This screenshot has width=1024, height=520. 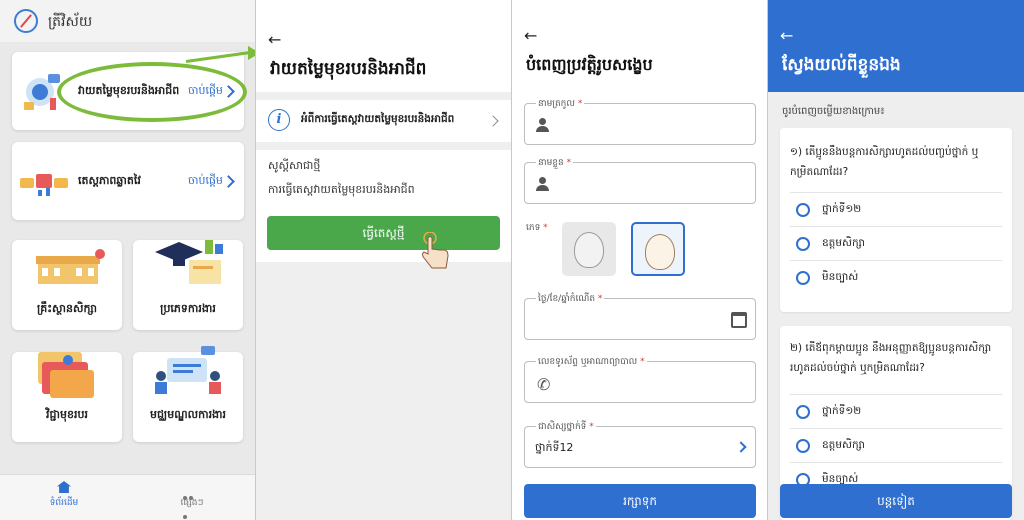 What do you see at coordinates (560, 104) in the screenshot?
I see `surname-label: នាមត្រកូល *` at bounding box center [560, 104].